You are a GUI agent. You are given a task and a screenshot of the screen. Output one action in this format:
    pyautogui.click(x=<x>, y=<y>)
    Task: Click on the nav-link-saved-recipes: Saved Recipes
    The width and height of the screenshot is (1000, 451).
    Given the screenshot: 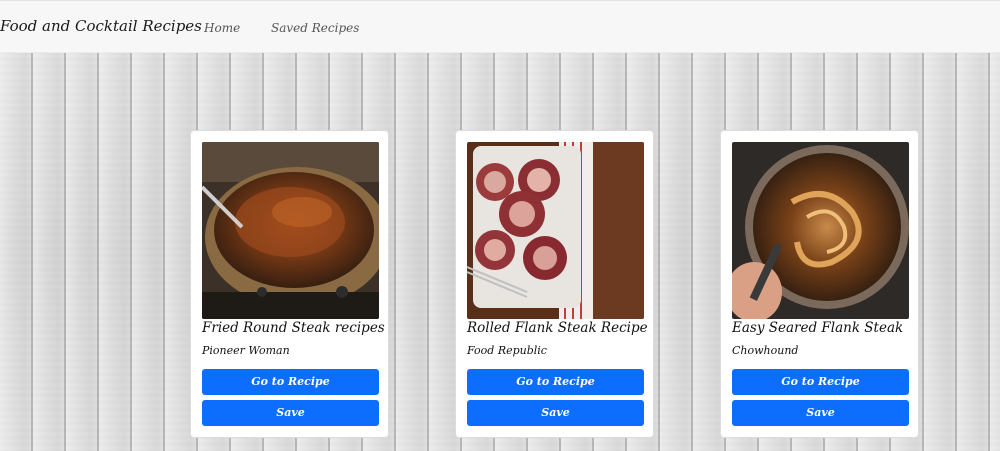 What is the action you would take?
    pyautogui.click(x=315, y=28)
    